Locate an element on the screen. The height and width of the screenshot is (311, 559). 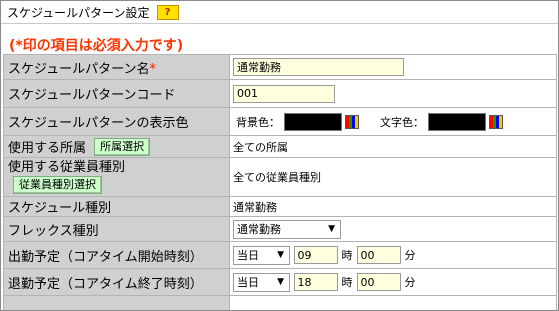
row-pattern-code: スケジュールパターンコード is located at coordinates (280, 93).